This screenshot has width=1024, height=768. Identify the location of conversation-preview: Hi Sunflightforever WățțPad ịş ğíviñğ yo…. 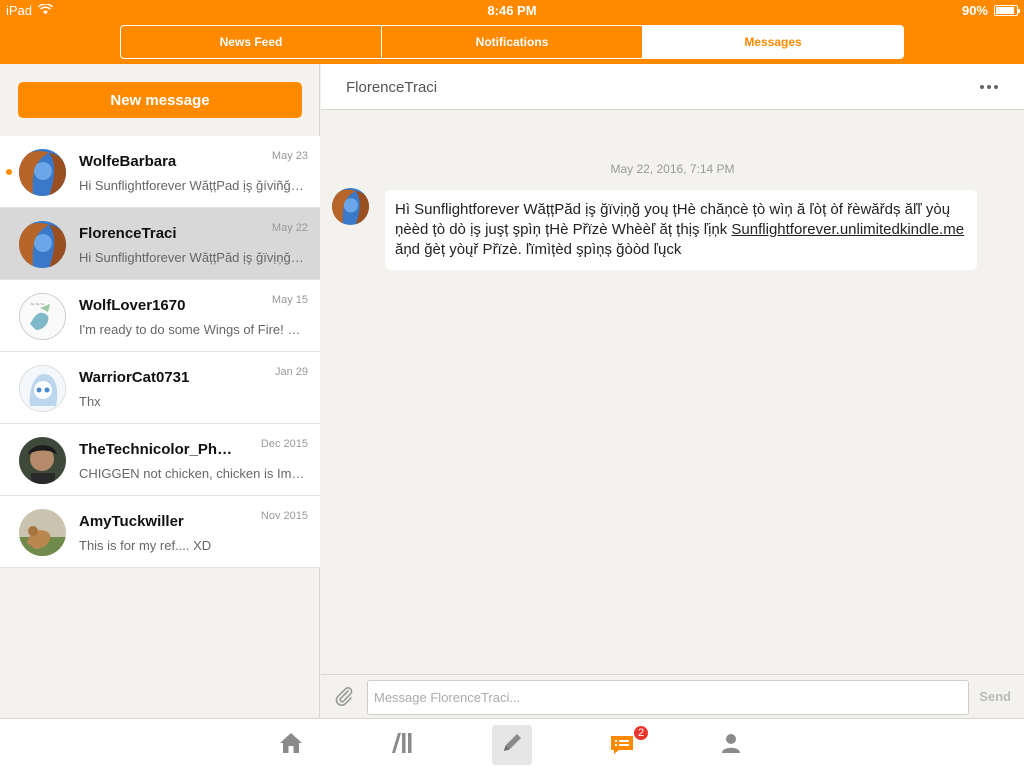
(193, 185).